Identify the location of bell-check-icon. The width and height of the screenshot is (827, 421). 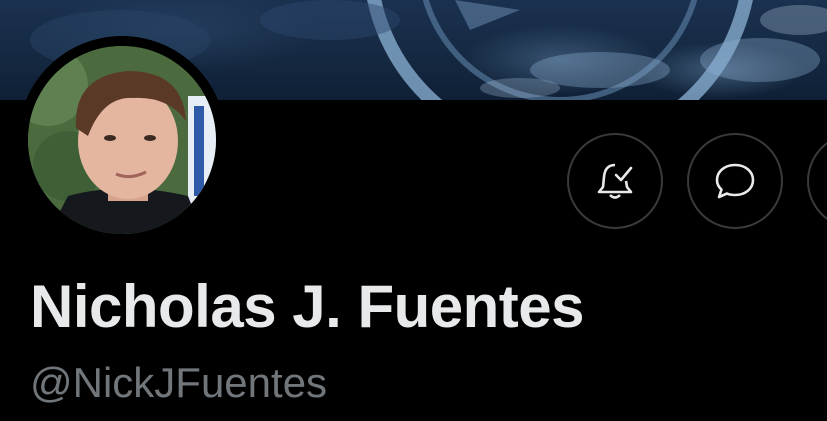
(615, 181).